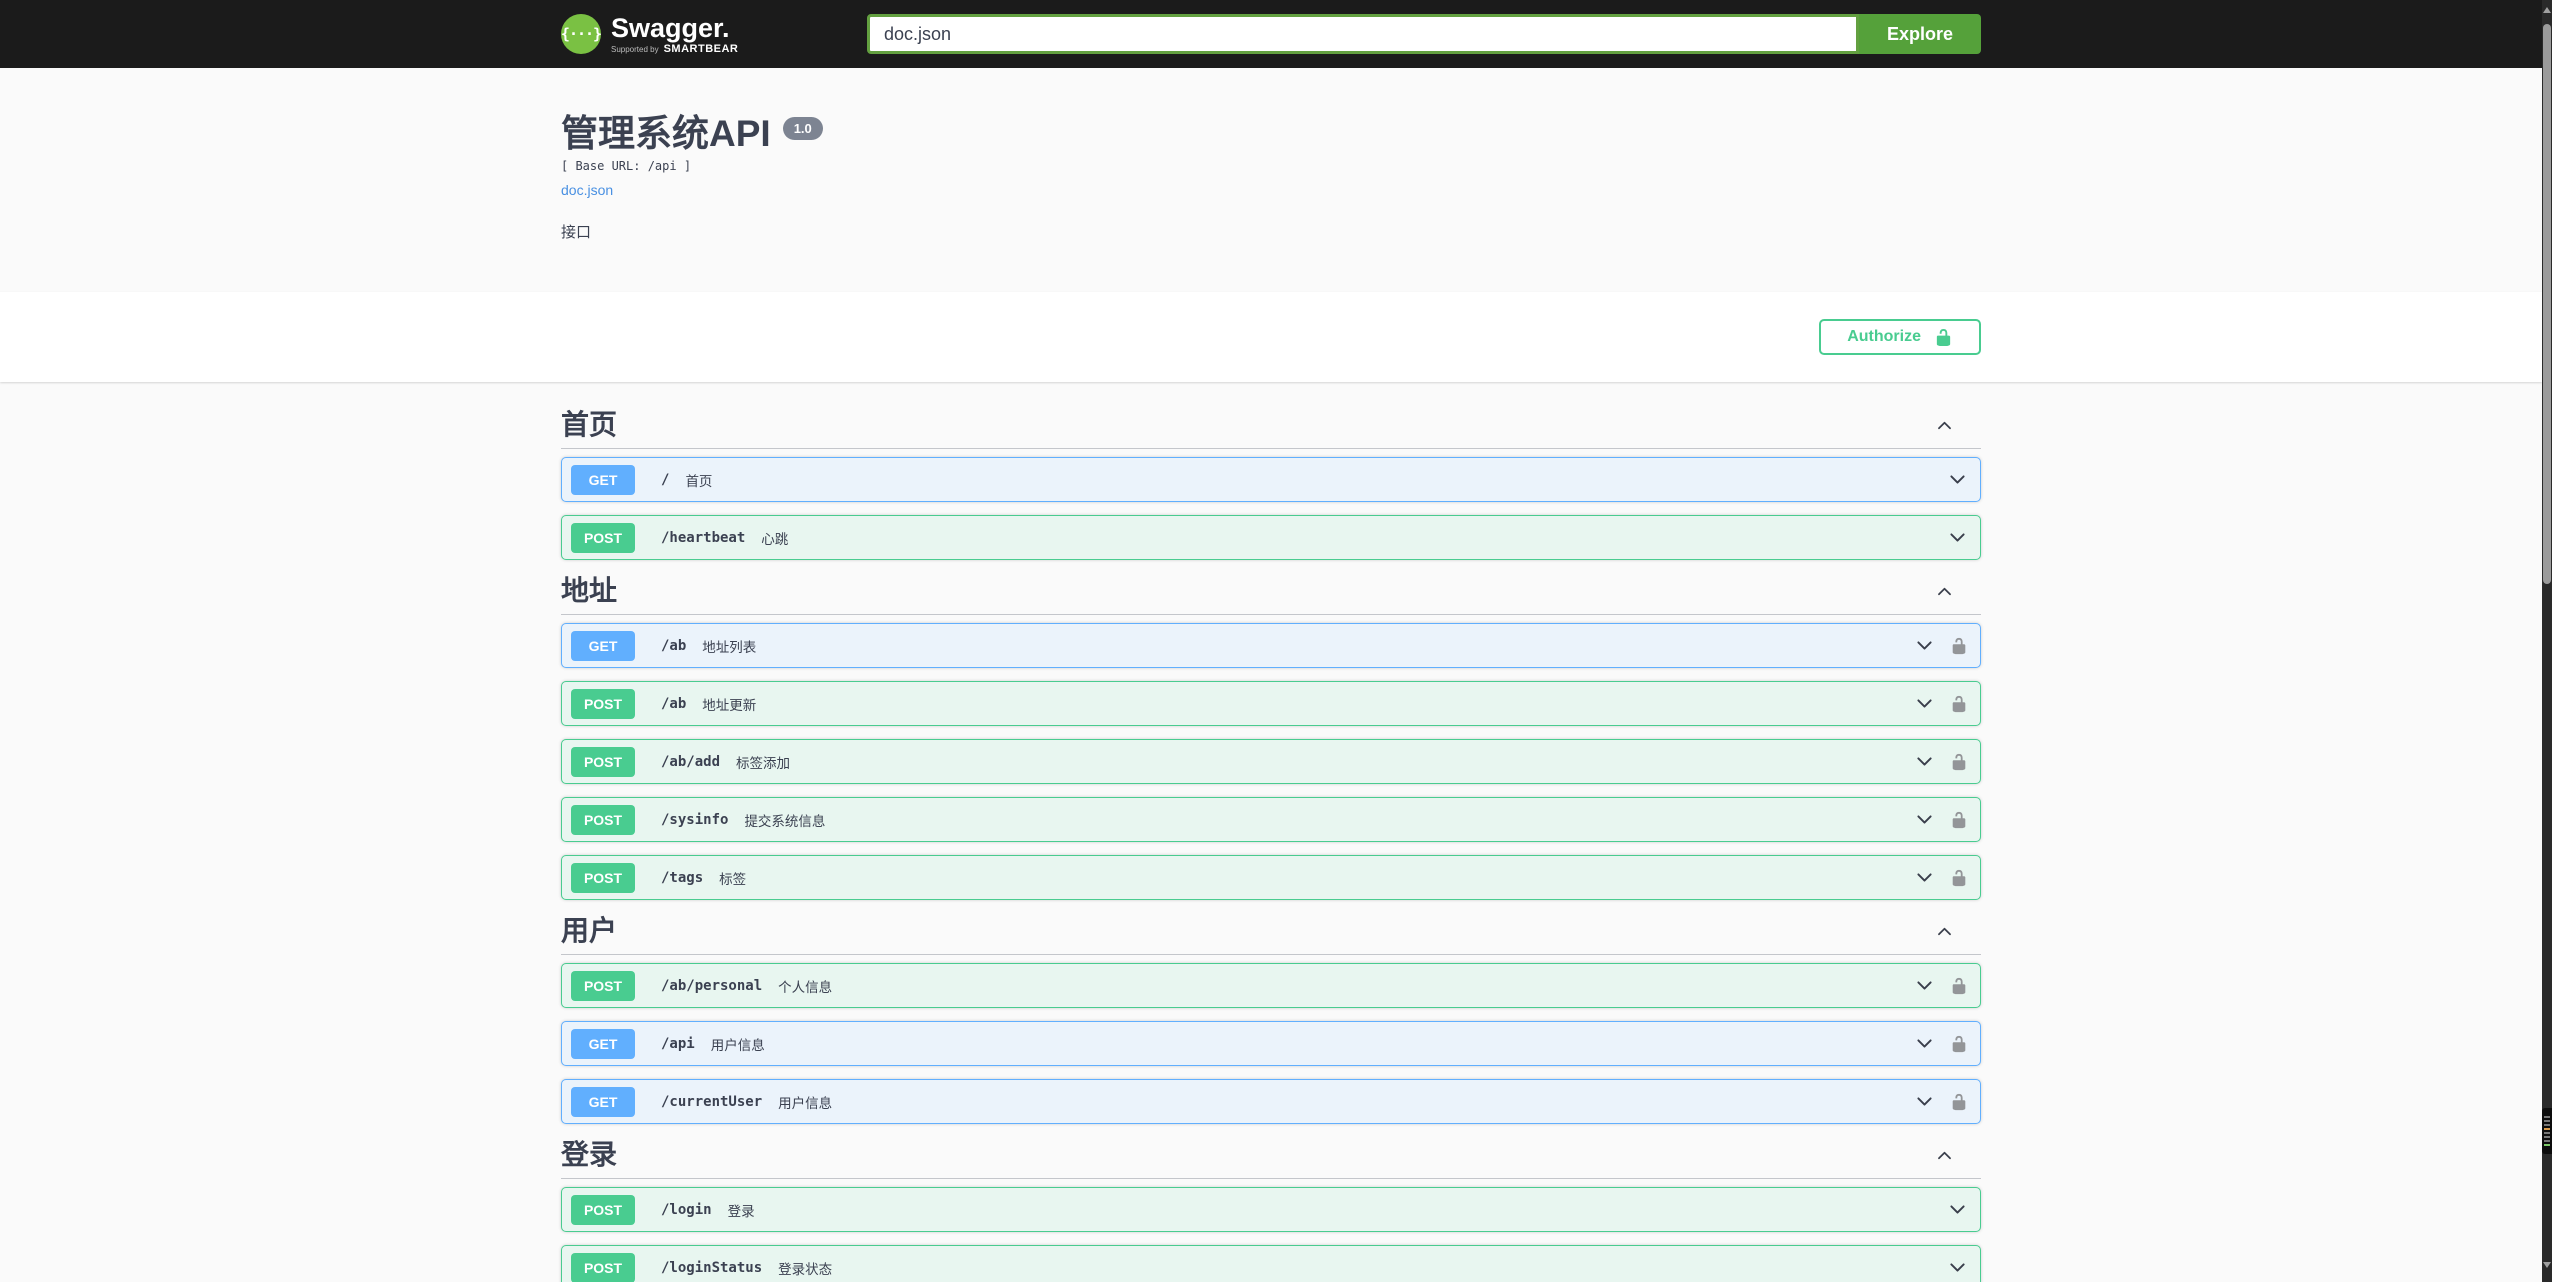 Image resolution: width=2552 pixels, height=1282 pixels. I want to click on endpoint-row: POST /login 登录, so click(1271, 1209).